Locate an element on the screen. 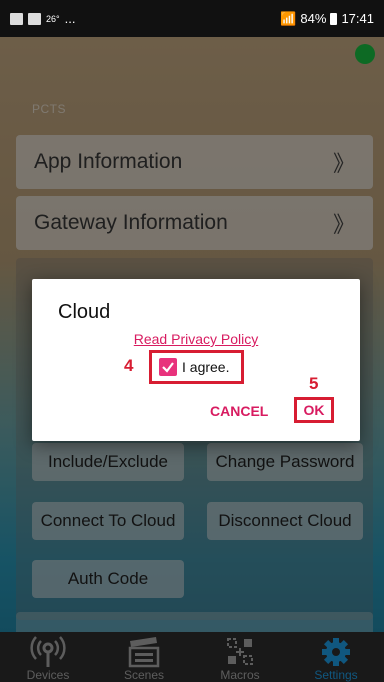 The image size is (384, 682). flipboard-notification-icon is located at coordinates (34, 18).